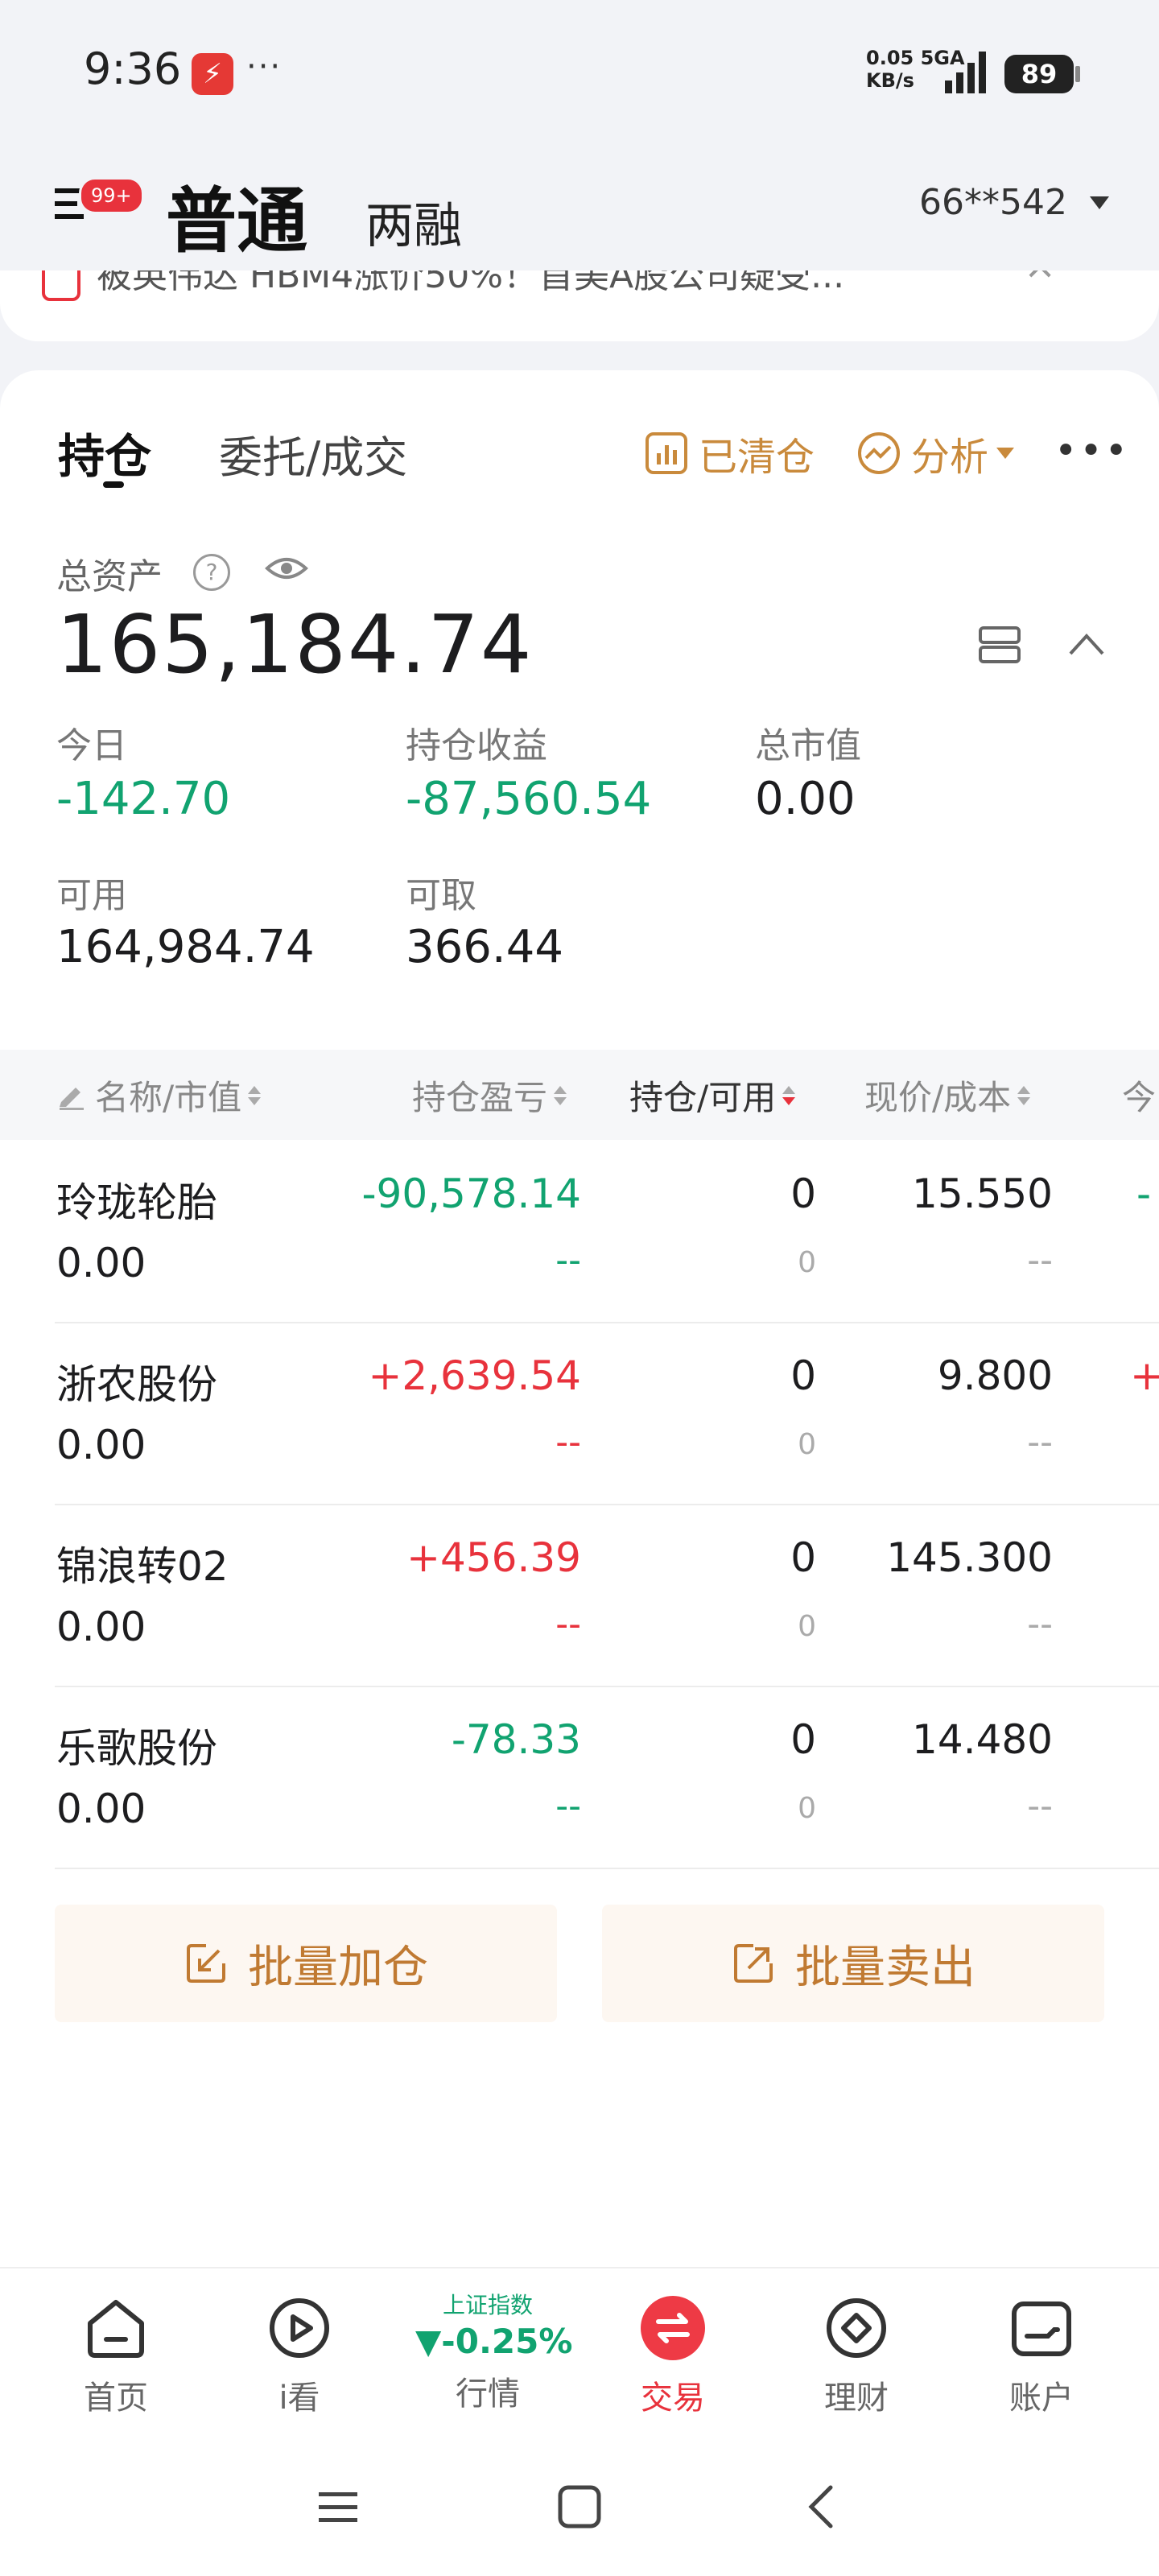 This screenshot has height=2576, width=1159. I want to click on stock-name: 玲珑轮胎, so click(136, 1202).